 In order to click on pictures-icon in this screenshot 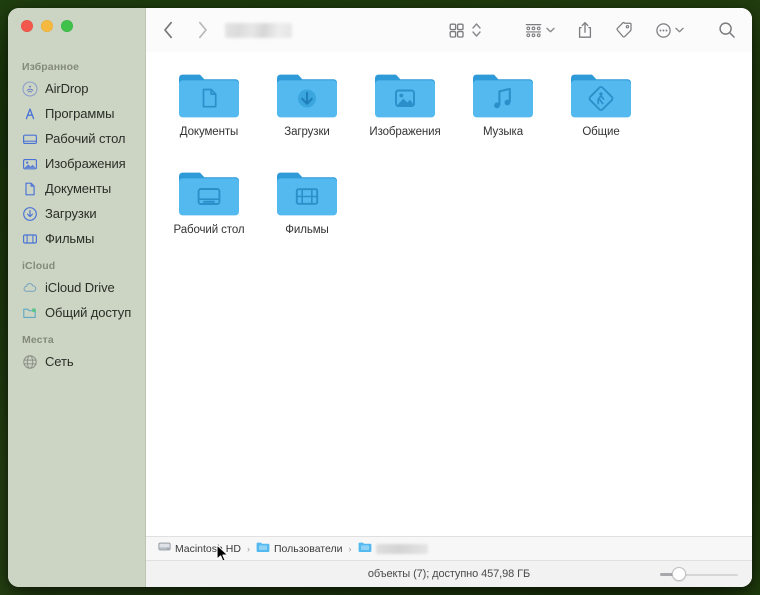, I will do `click(29, 163)`.